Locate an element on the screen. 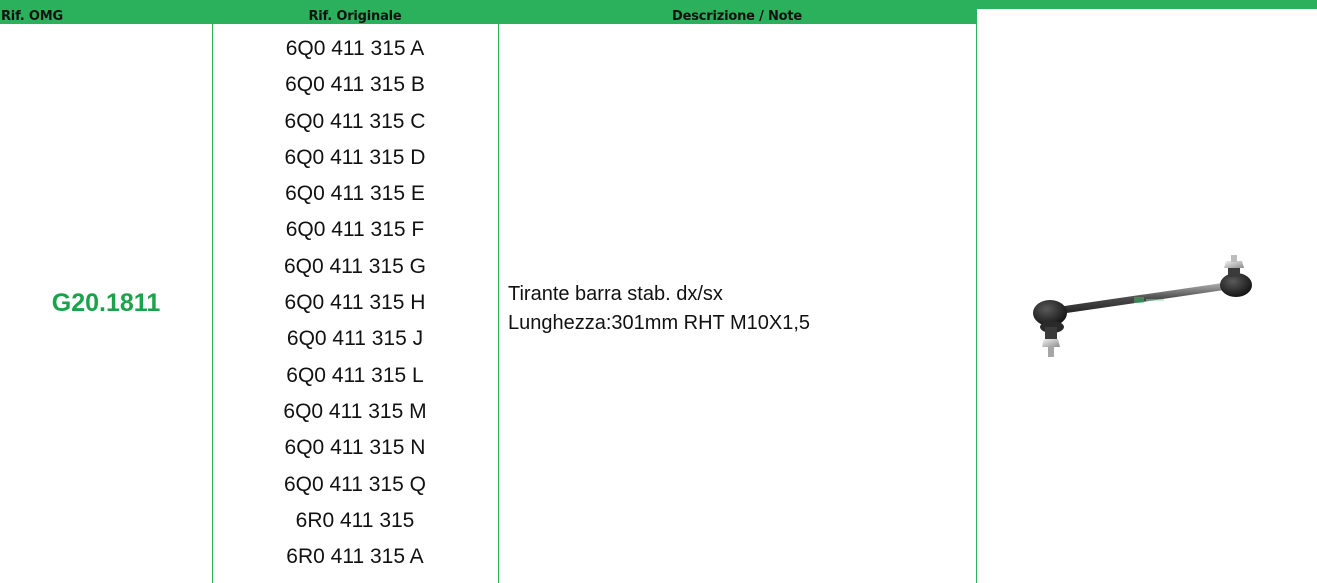 Image resolution: width=1317 pixels, height=583 pixels. original-reference: 6Q0 411 315 C is located at coordinates (355, 121).